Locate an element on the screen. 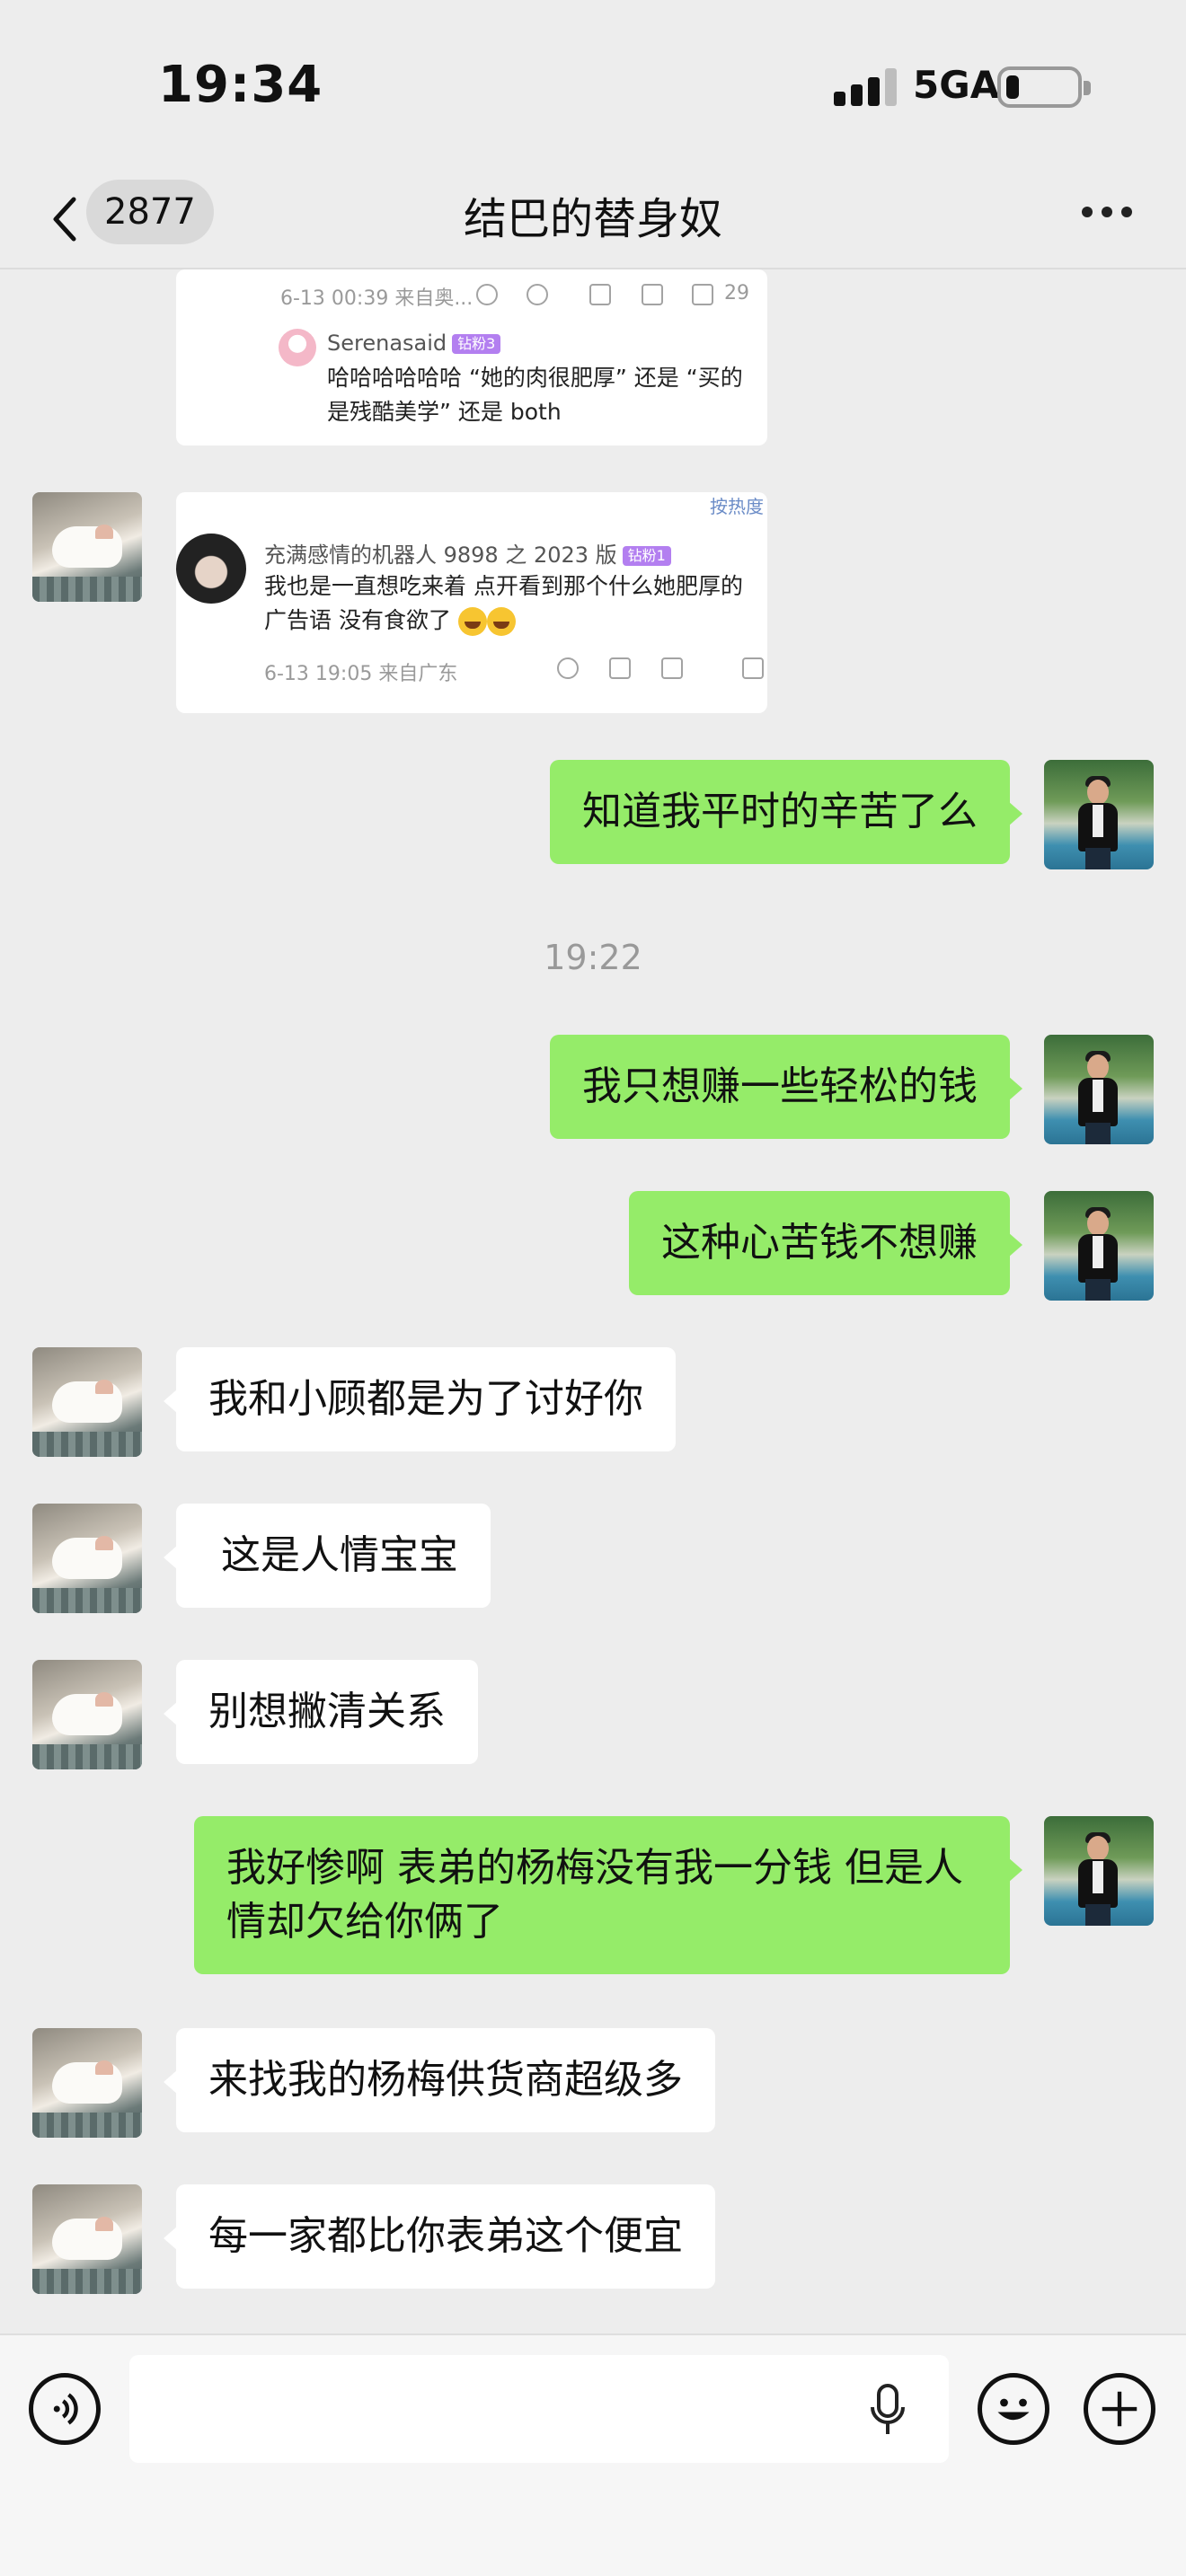 The image size is (1186, 2576). sort-label: 按热度 is located at coordinates (737, 507).